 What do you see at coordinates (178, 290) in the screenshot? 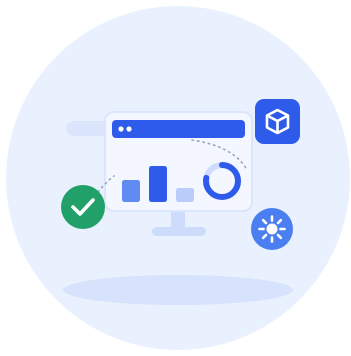
I see `floor-shadow` at bounding box center [178, 290].